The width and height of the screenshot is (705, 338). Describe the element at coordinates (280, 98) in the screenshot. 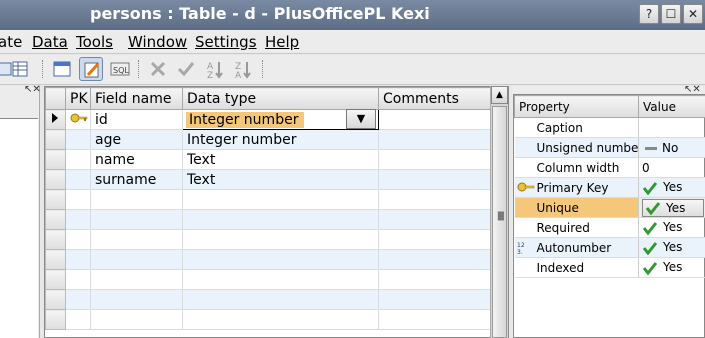

I see `column-header-data-type: Data type` at that location.